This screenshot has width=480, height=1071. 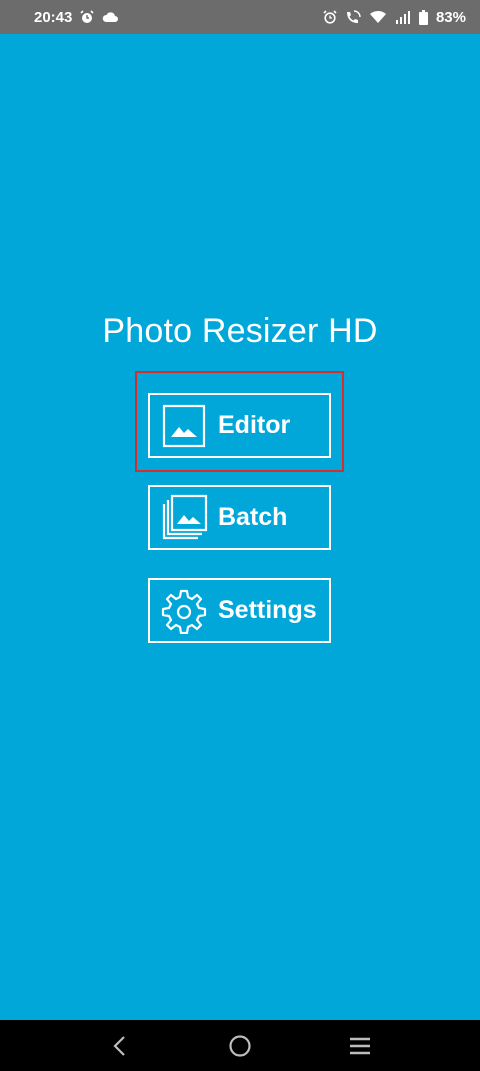 I want to click on wifi-icon, so click(x=378, y=17).